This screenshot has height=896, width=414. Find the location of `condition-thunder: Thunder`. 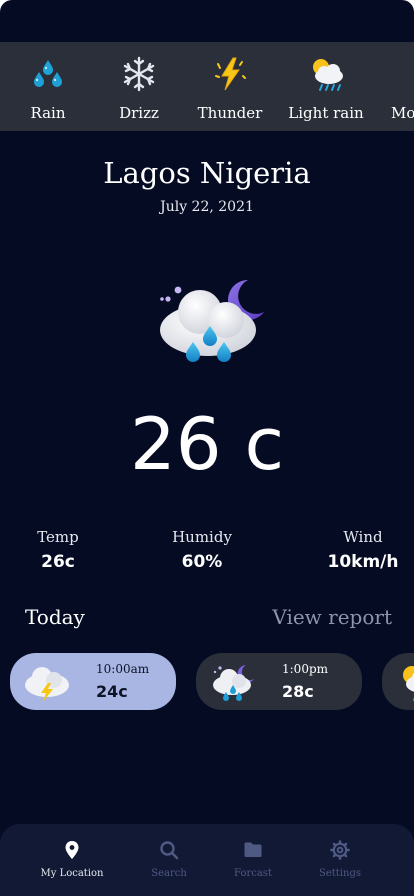

condition-thunder: Thunder is located at coordinates (230, 86).